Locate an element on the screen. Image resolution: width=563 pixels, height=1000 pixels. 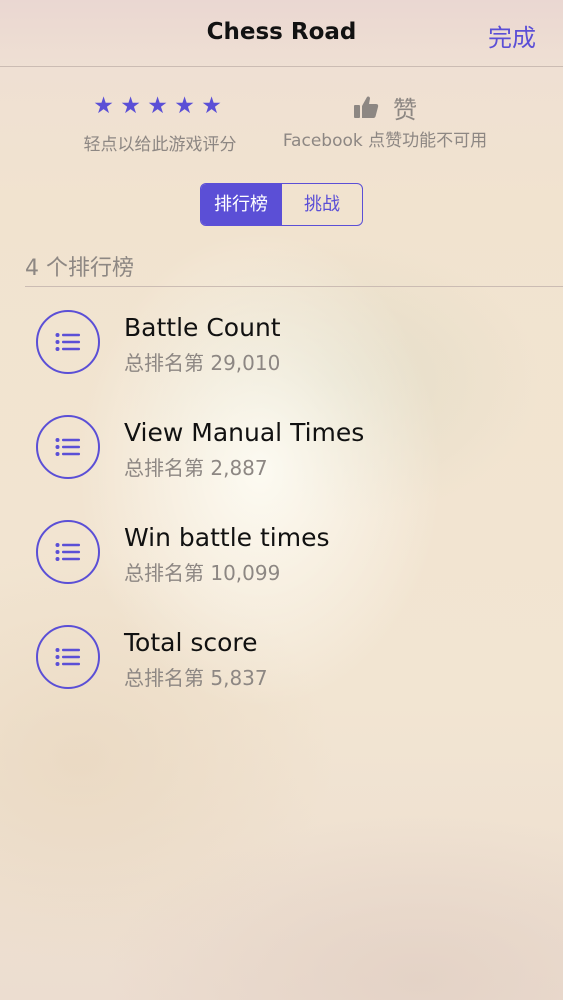
star-icon-5: ★ is located at coordinates (214, 106).